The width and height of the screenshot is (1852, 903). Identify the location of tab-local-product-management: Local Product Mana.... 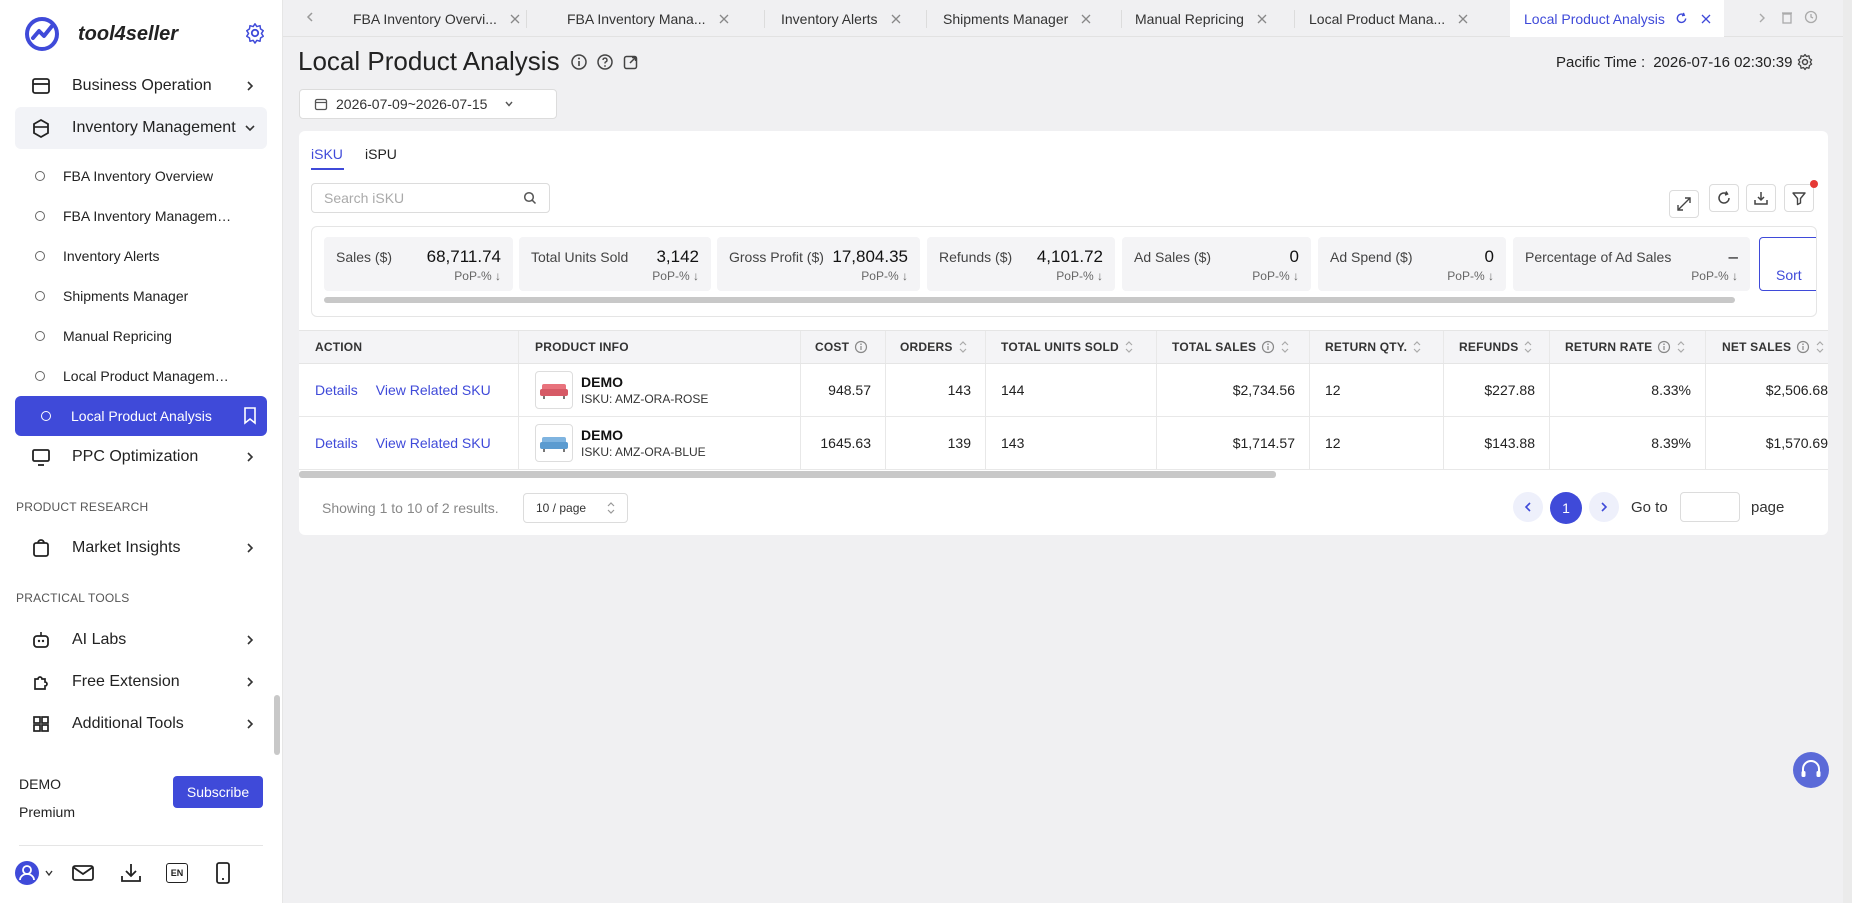
(1389, 18).